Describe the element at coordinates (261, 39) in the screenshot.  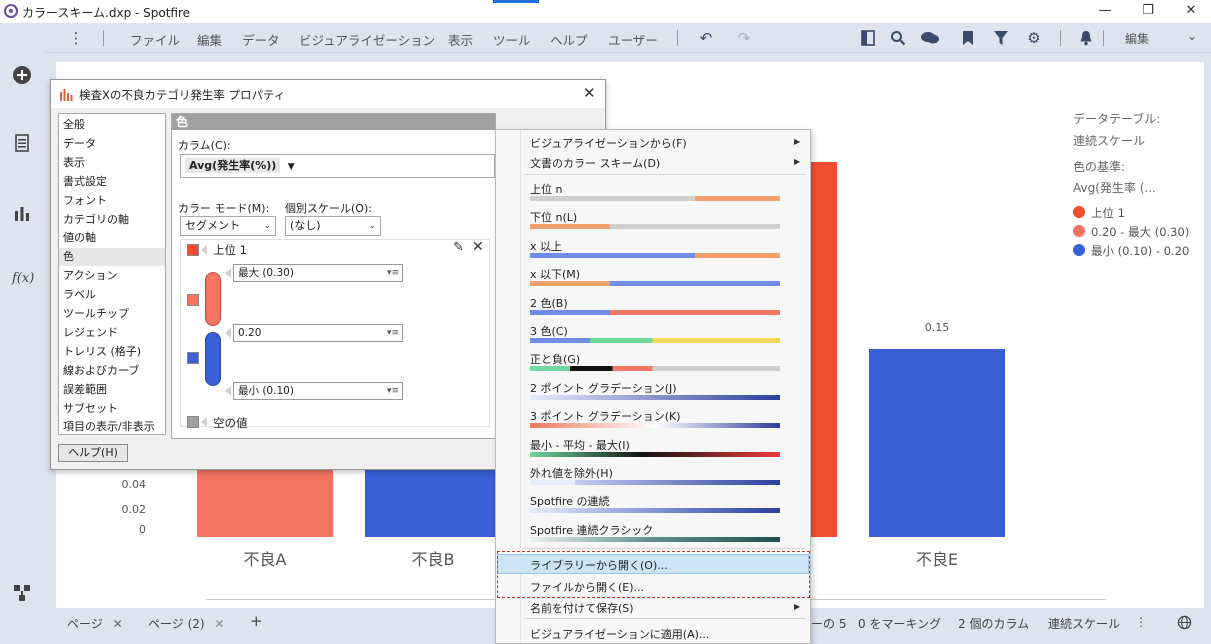
I see `menu-data: データ` at that location.